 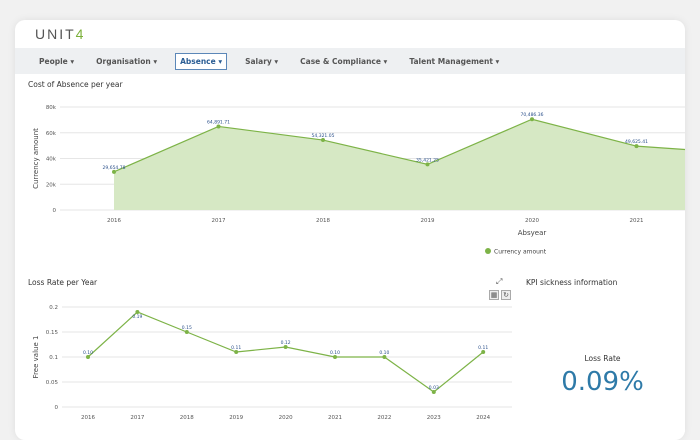 What do you see at coordinates (60, 34) in the screenshot?
I see `unit4-logo: UNIT4` at bounding box center [60, 34].